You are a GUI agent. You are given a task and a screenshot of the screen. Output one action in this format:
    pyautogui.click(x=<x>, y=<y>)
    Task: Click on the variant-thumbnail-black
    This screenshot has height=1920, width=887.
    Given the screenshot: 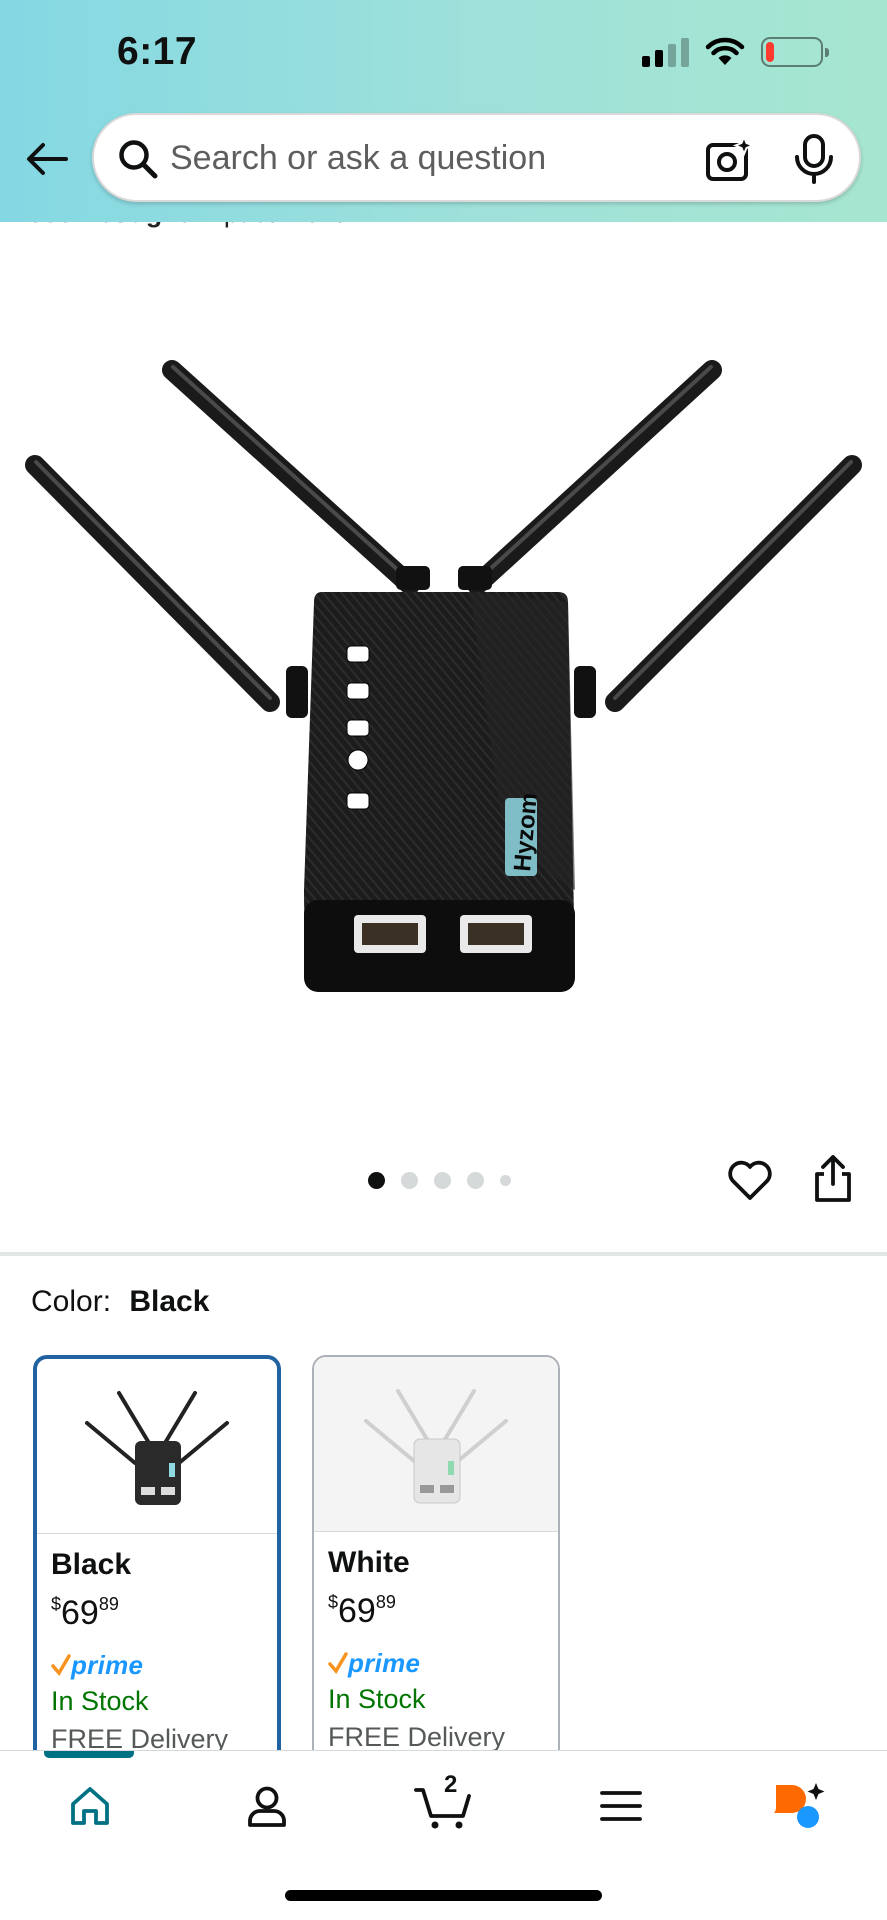 What is the action you would take?
    pyautogui.click(x=157, y=1446)
    